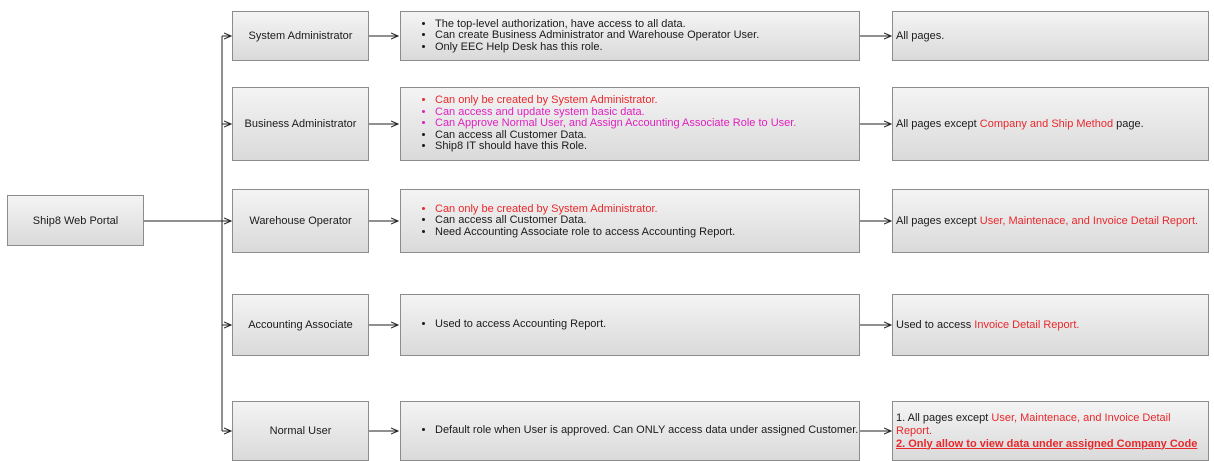 The height and width of the screenshot is (461, 1214). I want to click on permission-item: Ship8 IT should have this Role., so click(615, 147).